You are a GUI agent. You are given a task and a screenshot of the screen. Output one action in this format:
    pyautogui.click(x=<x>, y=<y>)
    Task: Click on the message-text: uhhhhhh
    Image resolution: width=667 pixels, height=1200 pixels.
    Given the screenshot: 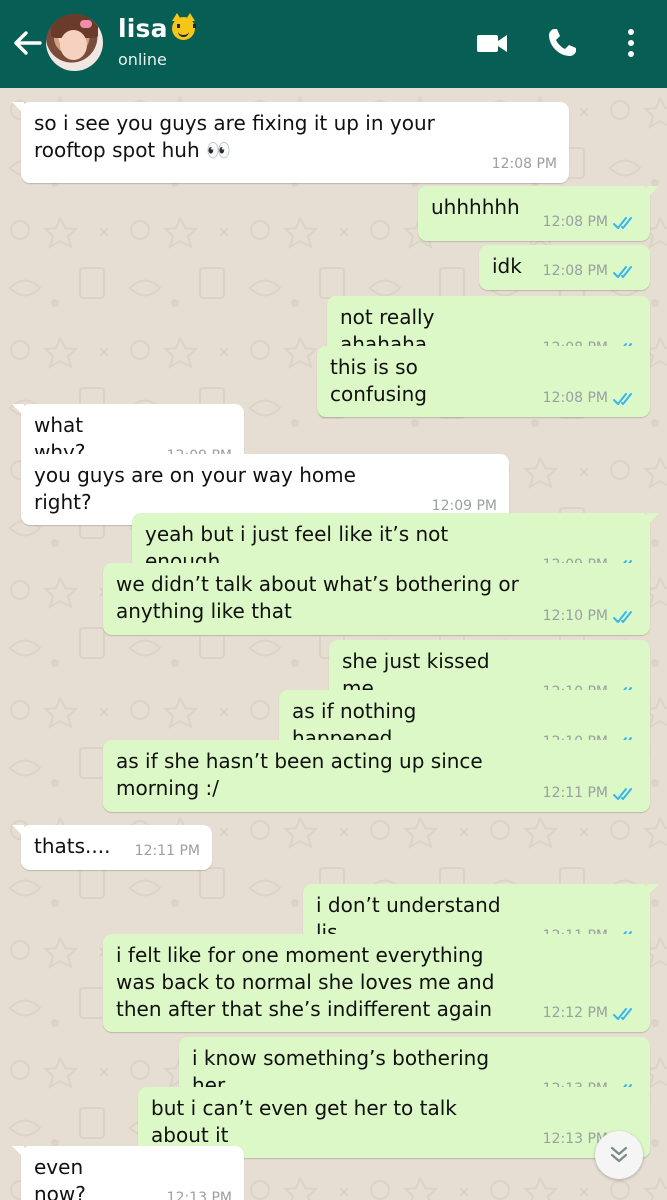 What is the action you would take?
    pyautogui.click(x=475, y=207)
    